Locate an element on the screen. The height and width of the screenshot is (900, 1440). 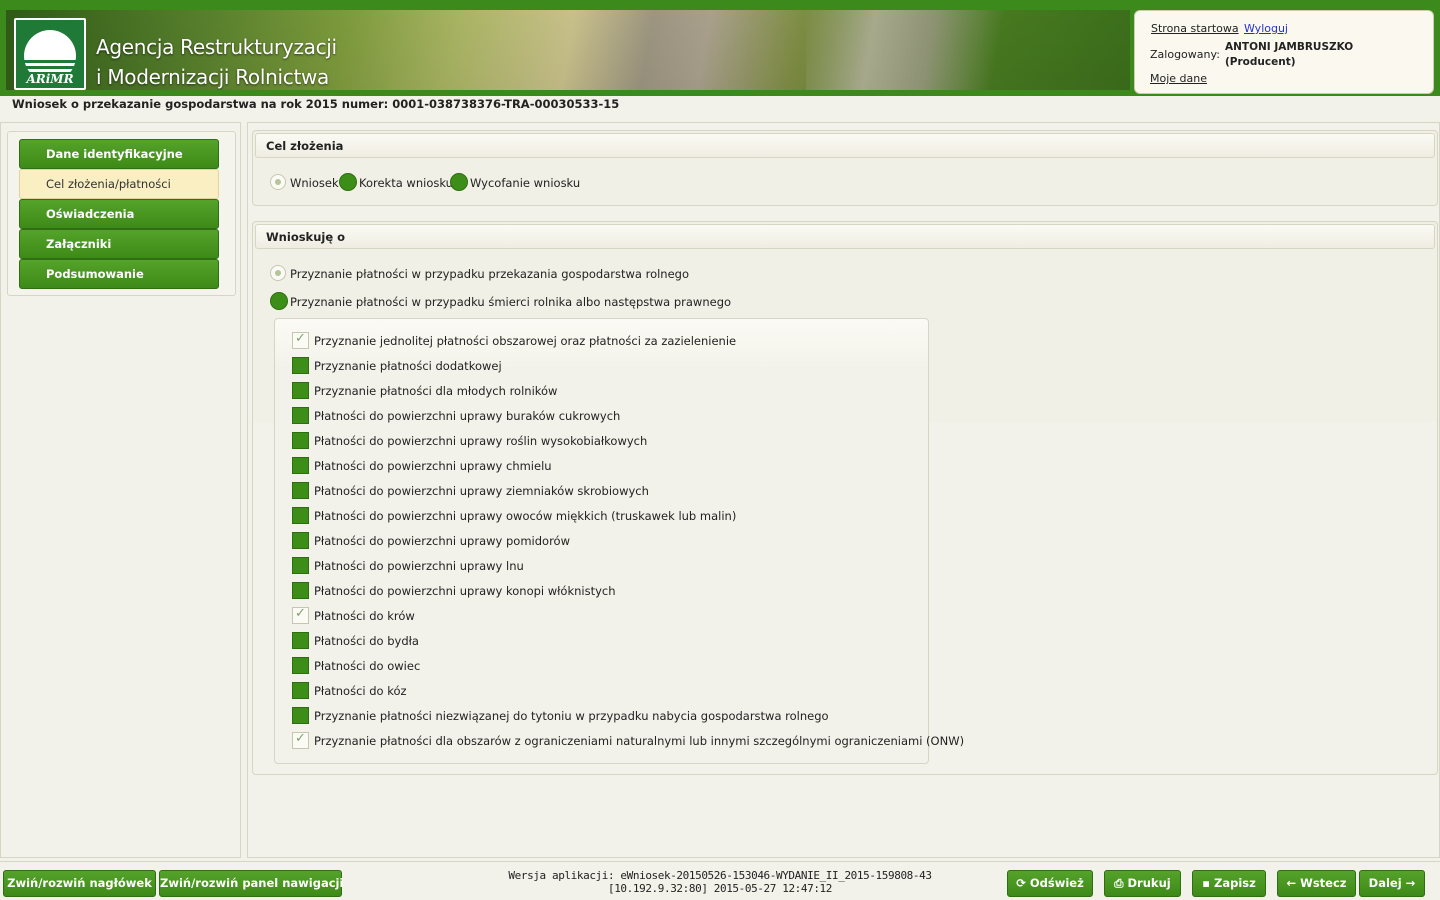
logged-label: Zalogowany: is located at coordinates (1185, 54).